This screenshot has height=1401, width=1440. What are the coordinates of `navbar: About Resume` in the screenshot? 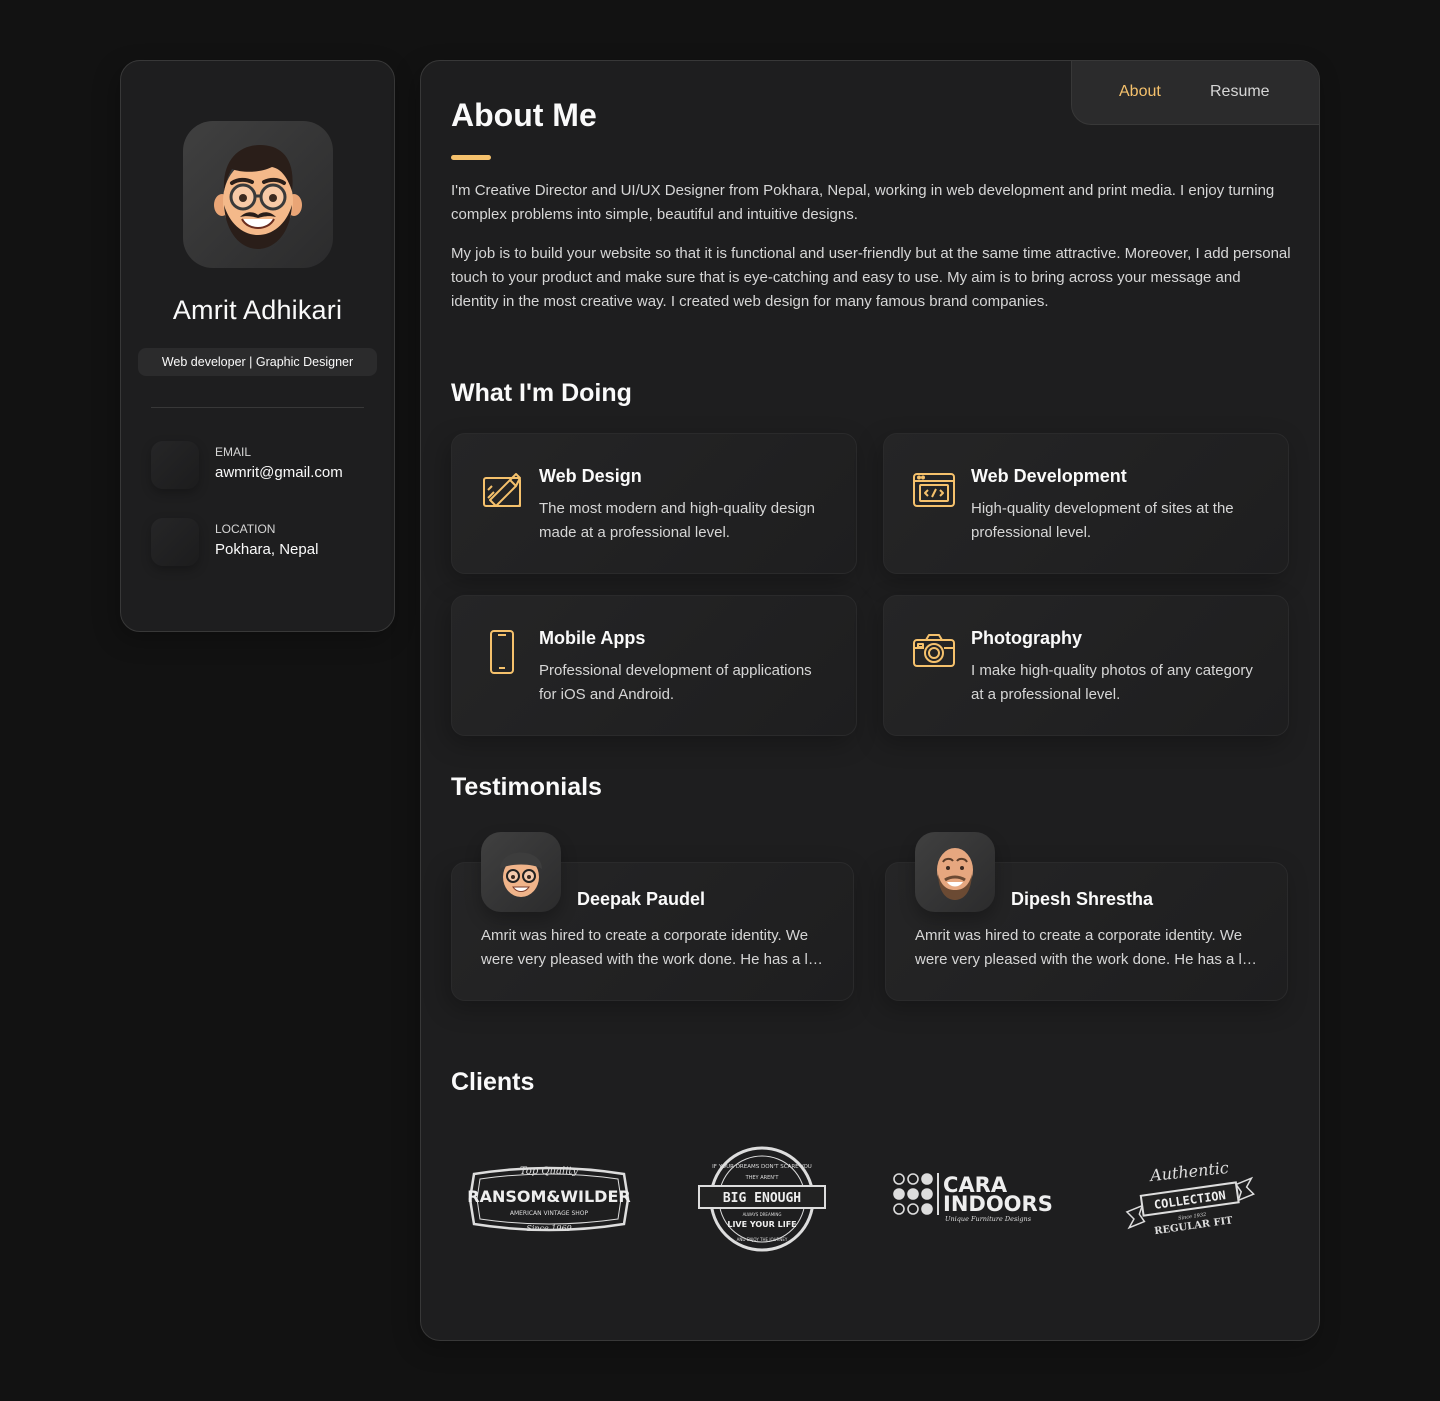 It's located at (1195, 93).